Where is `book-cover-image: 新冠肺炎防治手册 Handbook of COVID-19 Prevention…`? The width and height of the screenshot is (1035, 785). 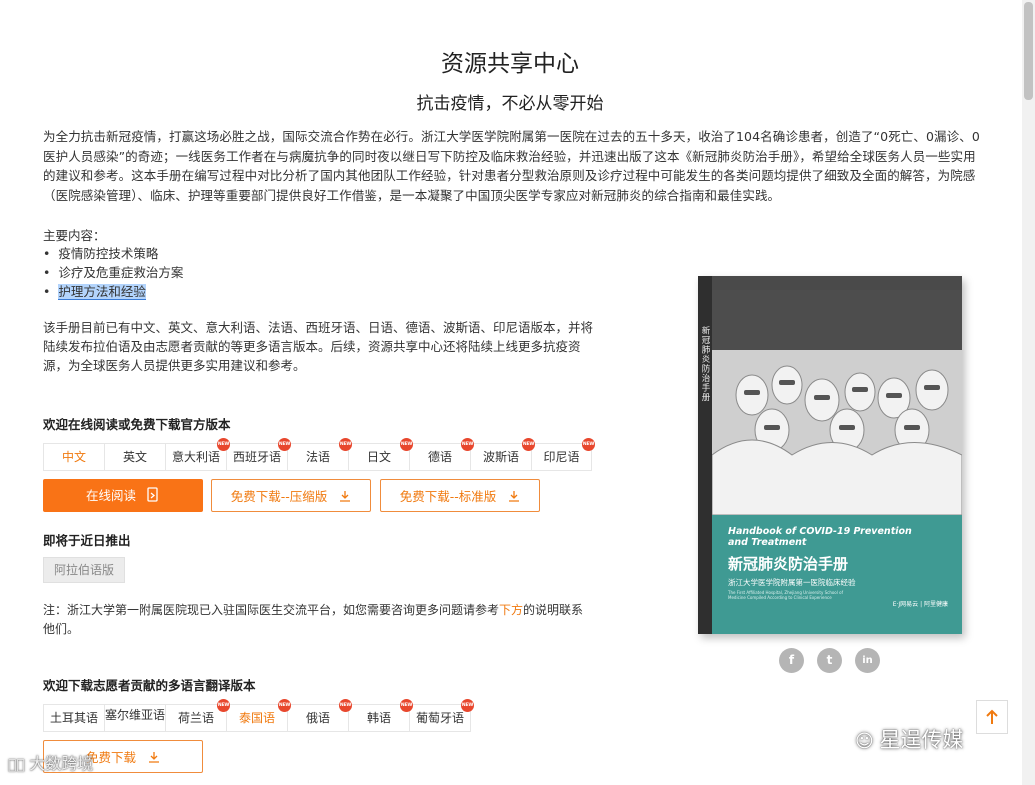 book-cover-image: 新冠肺炎防治手册 Handbook of COVID-19 Prevention… is located at coordinates (830, 455).